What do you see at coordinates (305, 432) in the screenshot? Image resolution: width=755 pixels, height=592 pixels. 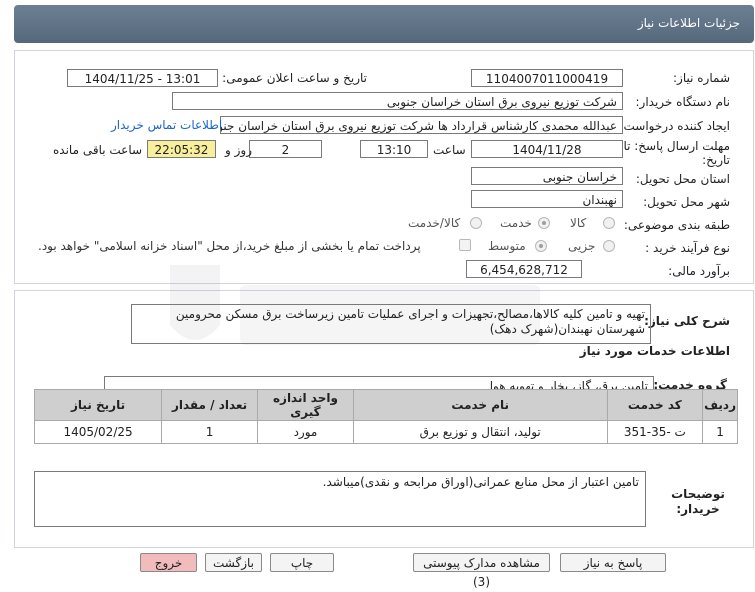 I see `cell-unit: مورد` at bounding box center [305, 432].